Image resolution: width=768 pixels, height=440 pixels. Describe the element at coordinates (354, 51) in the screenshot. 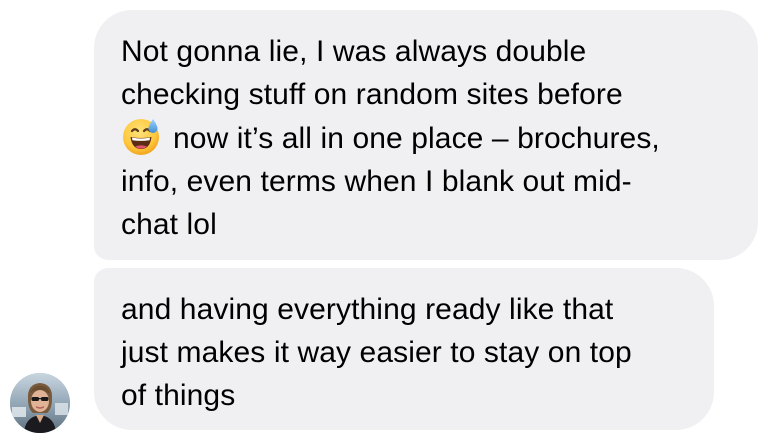

I see `message-line: Not gonna lie, I was always double` at that location.